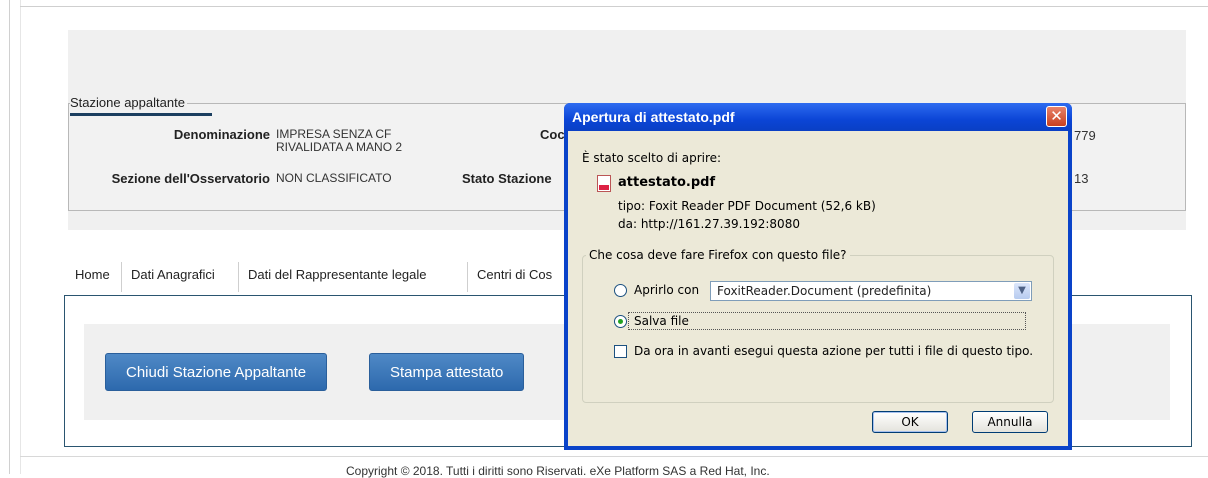 The image size is (1208, 478). Describe the element at coordinates (20, 237) in the screenshot. I see `left-border-inner` at that location.